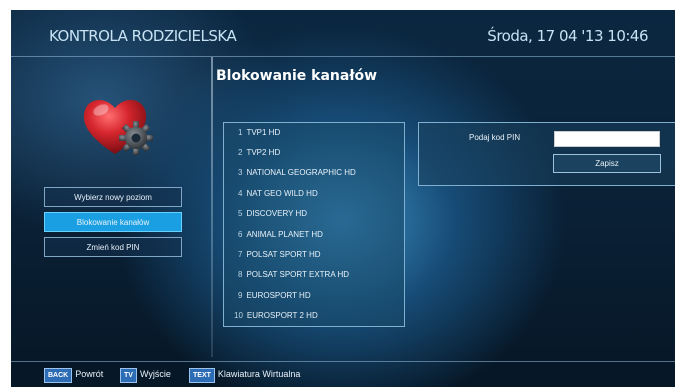 The image size is (686, 389). What do you see at coordinates (263, 152) in the screenshot?
I see `channel-name: TVP2 HD` at bounding box center [263, 152].